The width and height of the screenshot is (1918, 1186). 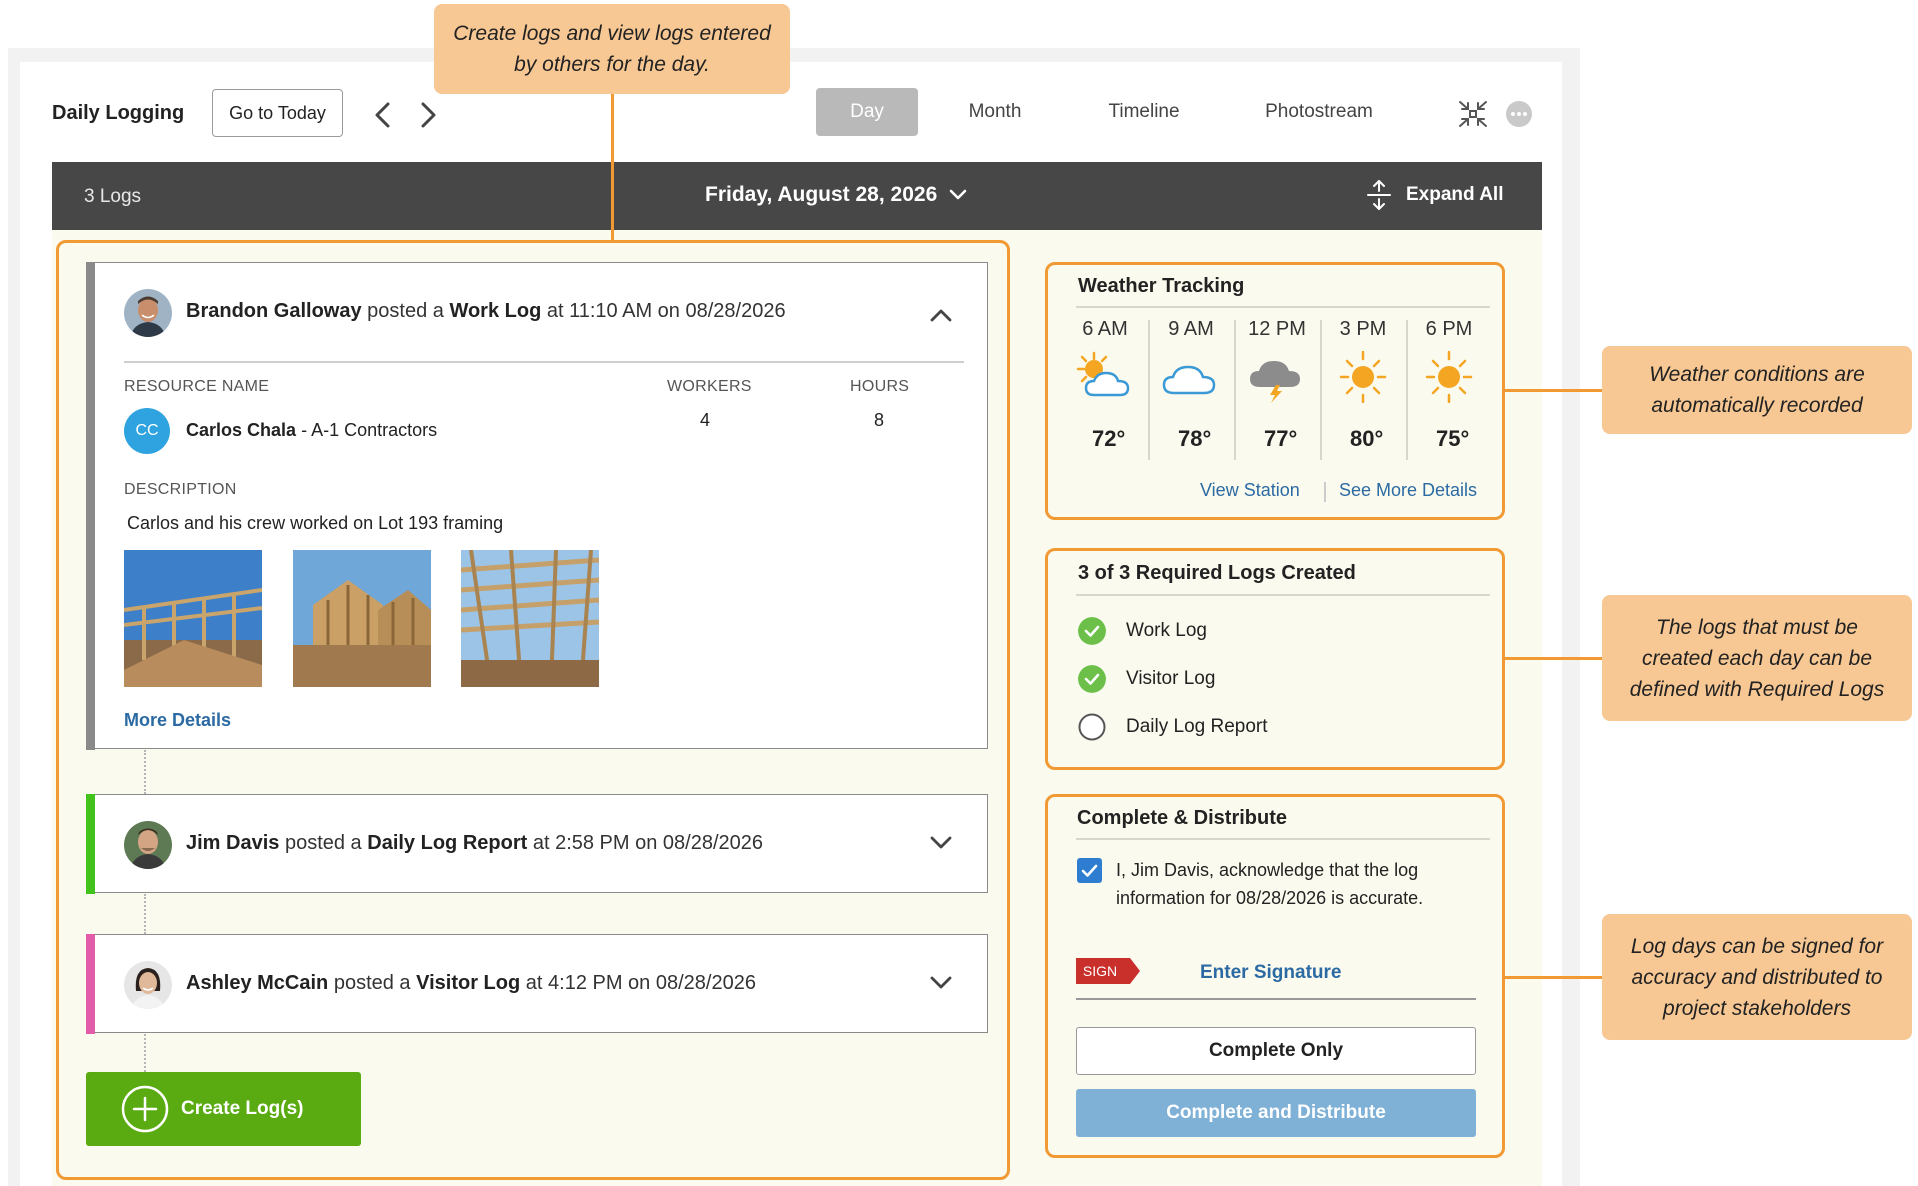 What do you see at coordinates (1171, 678) in the screenshot?
I see `required-log-label: Visitor Log` at bounding box center [1171, 678].